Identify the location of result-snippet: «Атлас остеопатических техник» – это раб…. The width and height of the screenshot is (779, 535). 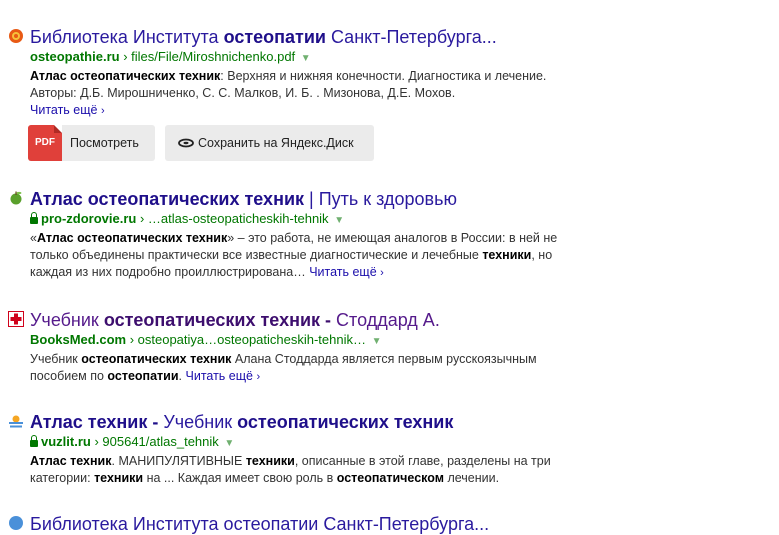
(300, 256).